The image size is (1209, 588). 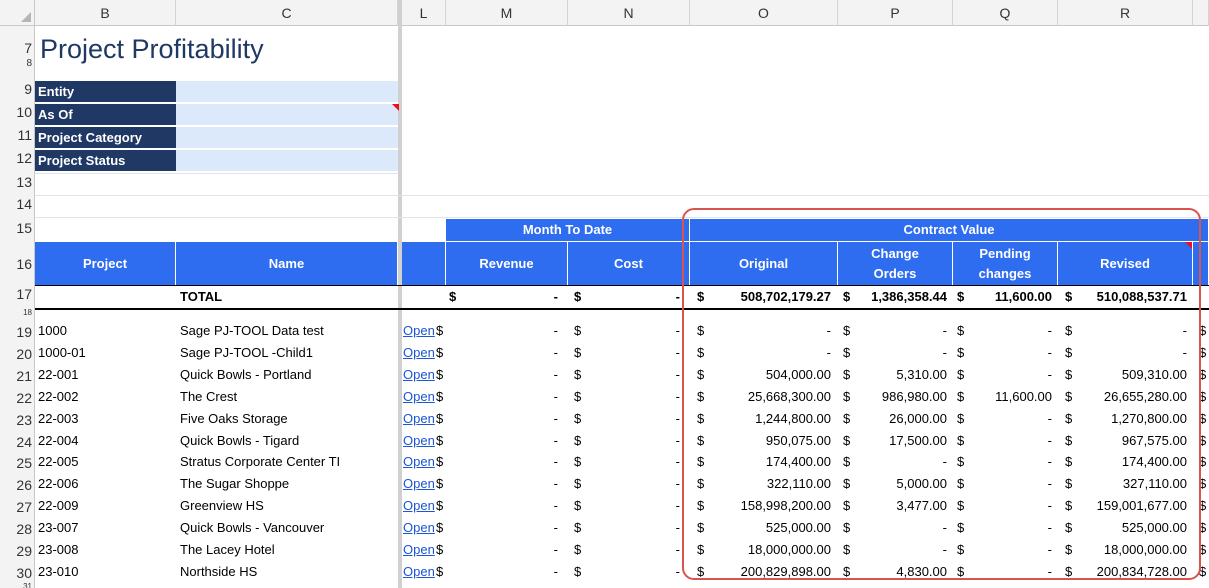 What do you see at coordinates (17, 13) in the screenshot?
I see `select-all-corner` at bounding box center [17, 13].